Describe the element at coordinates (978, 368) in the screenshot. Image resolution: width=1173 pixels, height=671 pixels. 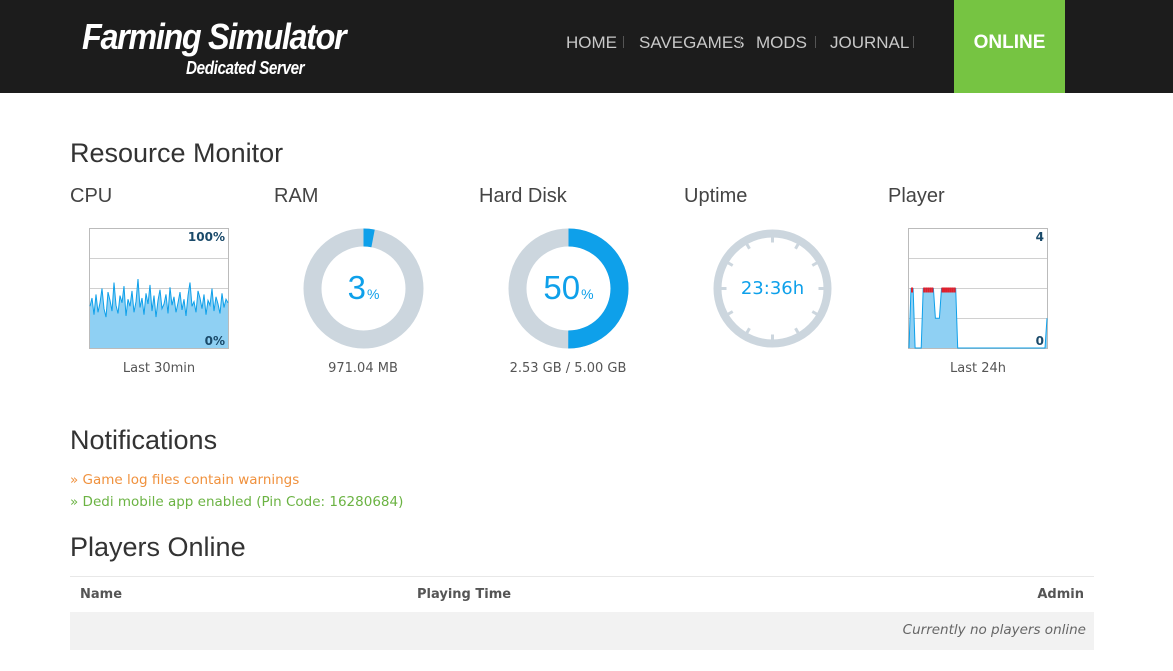
I see `player-caption: Last 24h` at that location.